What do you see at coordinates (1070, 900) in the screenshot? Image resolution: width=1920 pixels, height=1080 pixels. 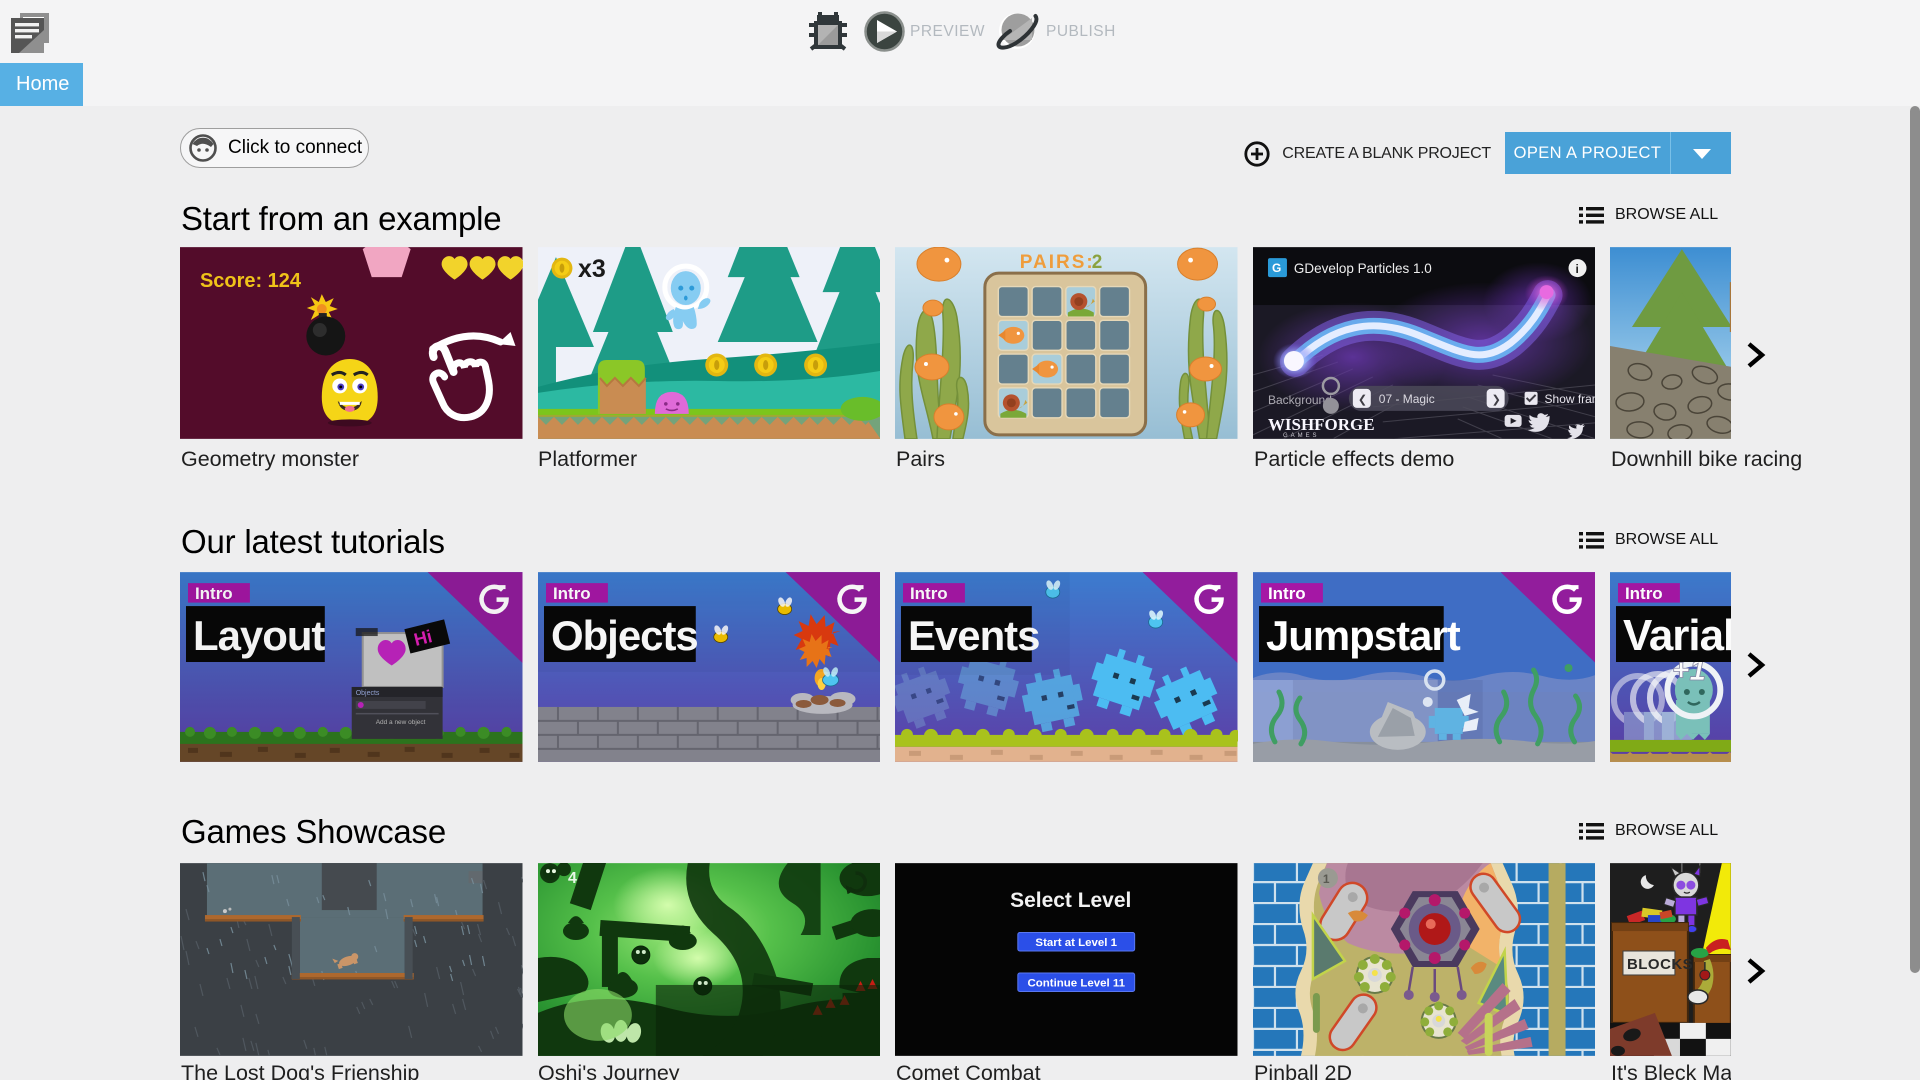 I see `svg-text: Select Level` at bounding box center [1070, 900].